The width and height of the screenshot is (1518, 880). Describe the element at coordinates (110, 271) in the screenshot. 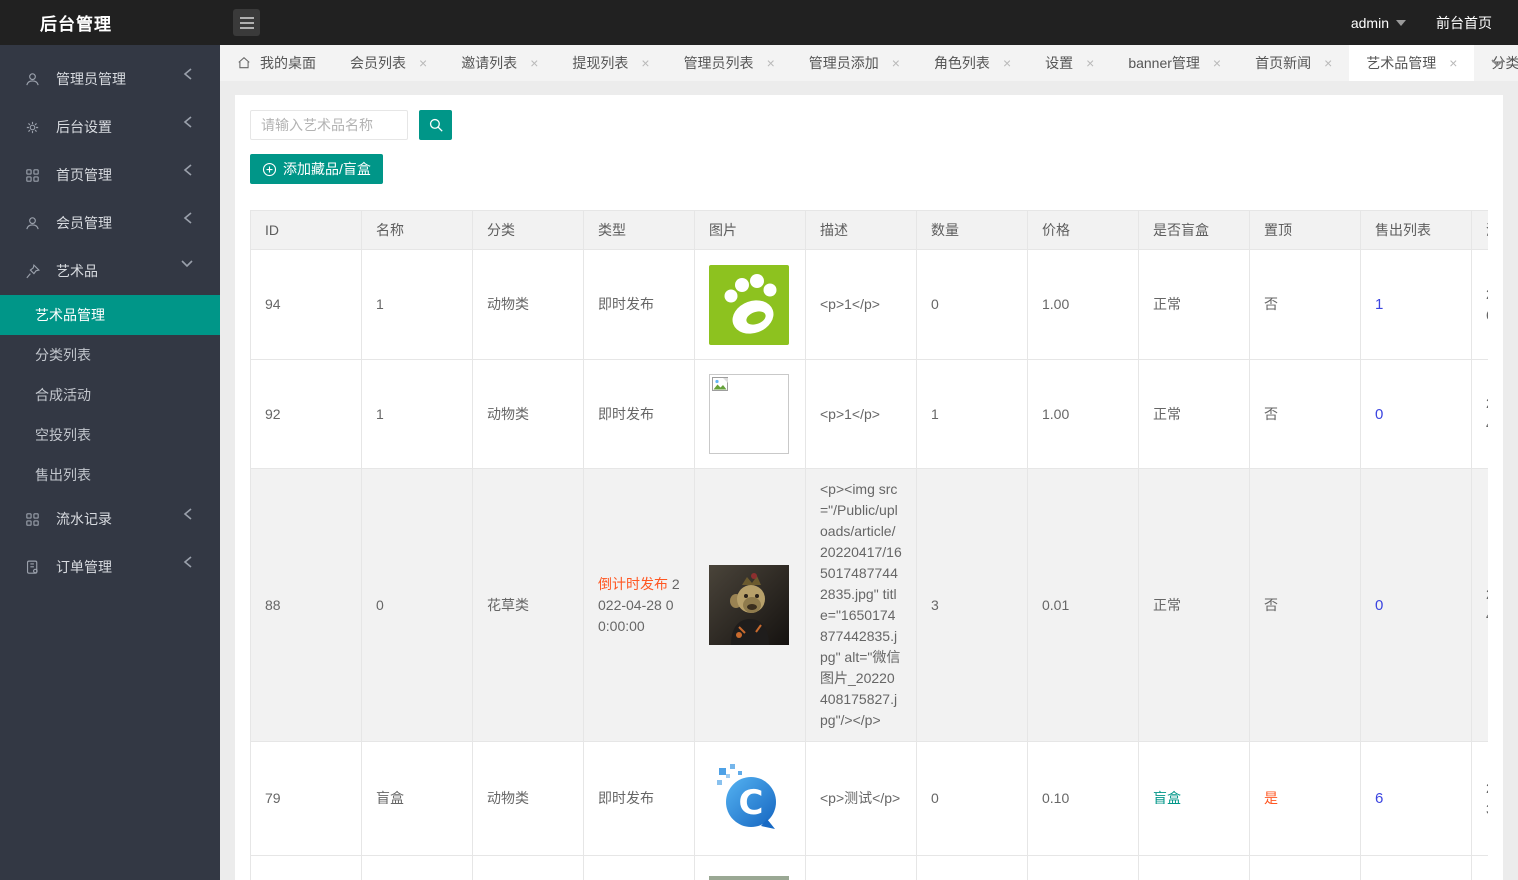

I see `sidebar-item-artwork: 艺术品` at that location.